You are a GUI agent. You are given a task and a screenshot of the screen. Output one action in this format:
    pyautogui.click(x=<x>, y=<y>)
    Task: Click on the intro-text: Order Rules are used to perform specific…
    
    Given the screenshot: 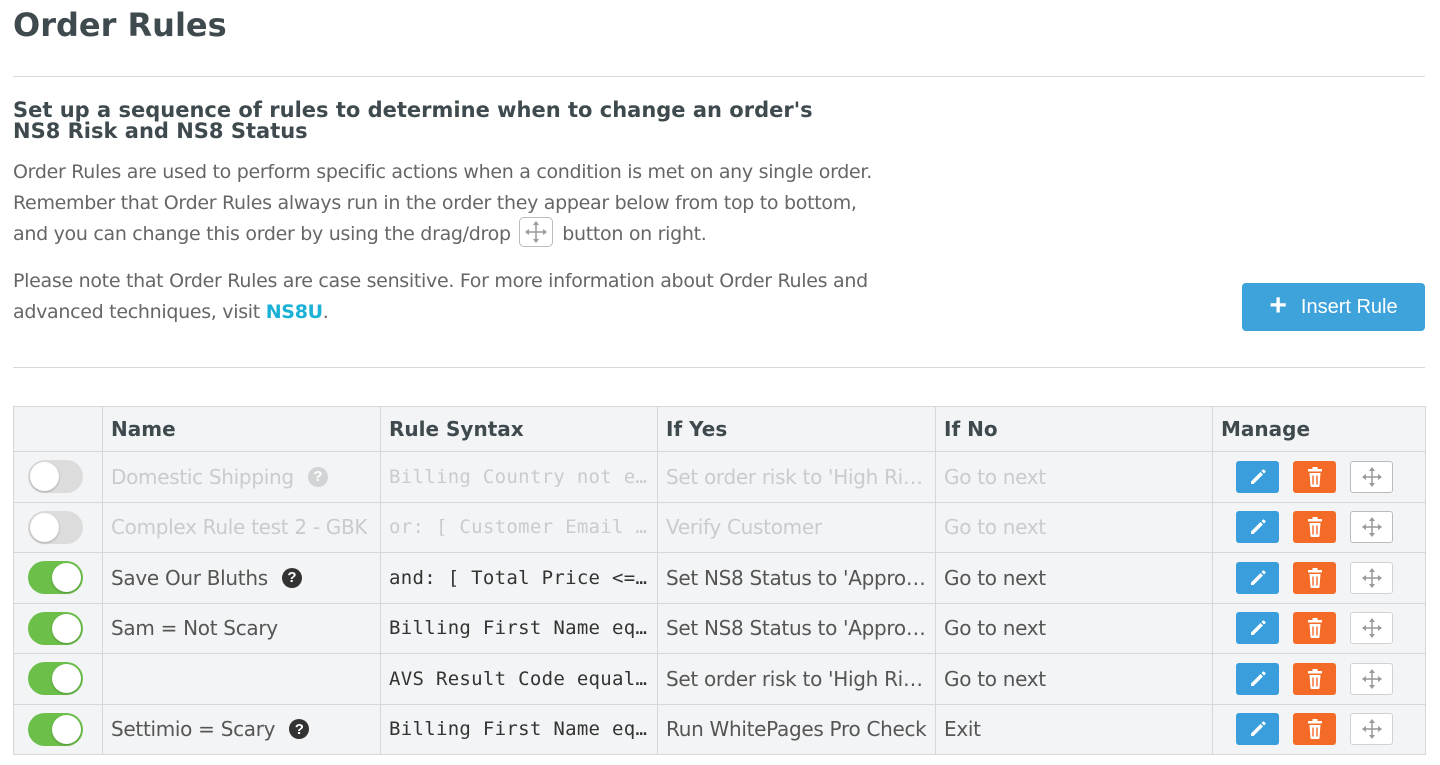 What is the action you would take?
    pyautogui.click(x=442, y=203)
    